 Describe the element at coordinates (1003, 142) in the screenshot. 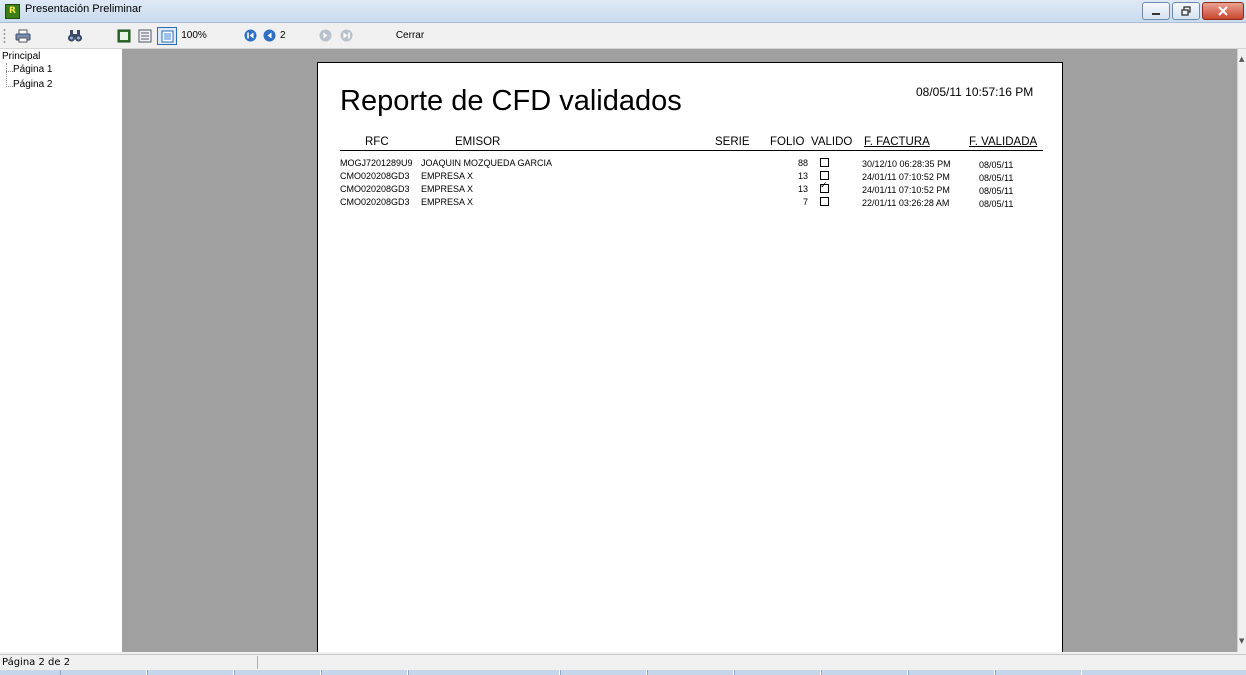

I see `column-header-f-validada: F. VALIDADA` at that location.